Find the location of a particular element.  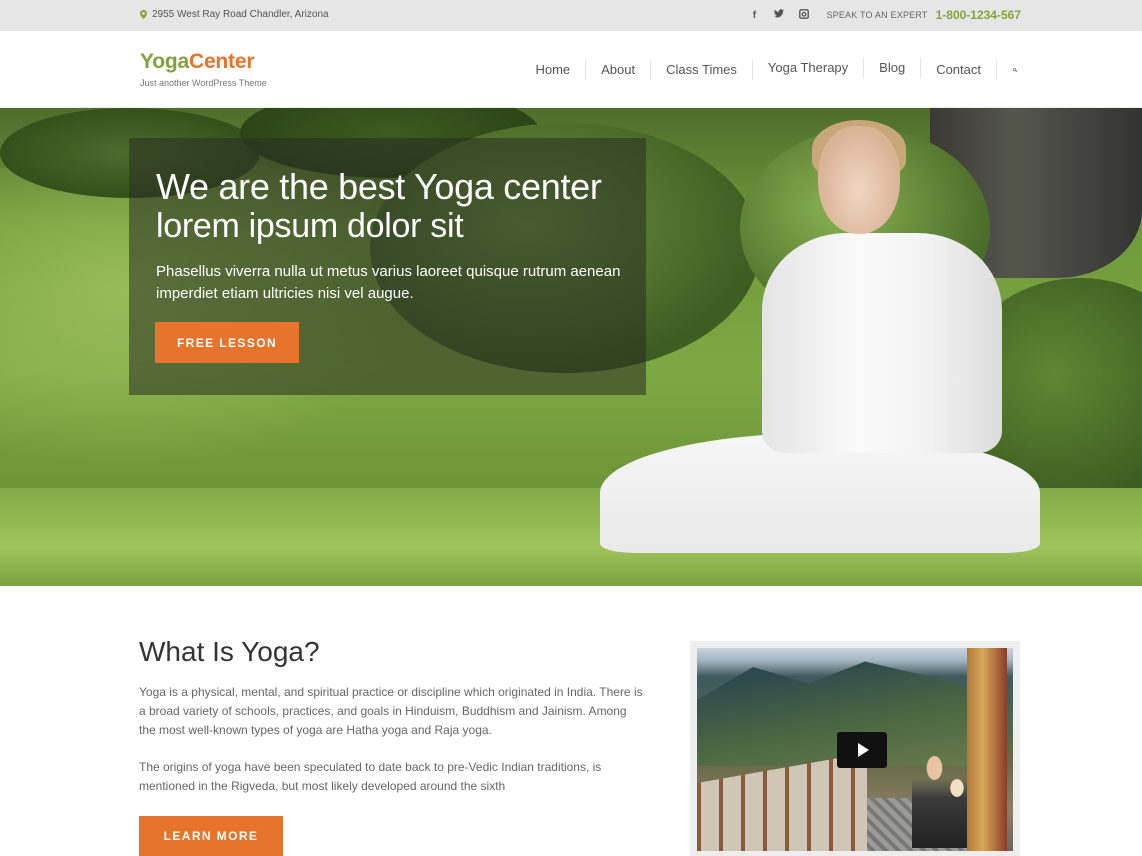

hero-title: We are the best Yoga center is located at coordinates (379, 186).